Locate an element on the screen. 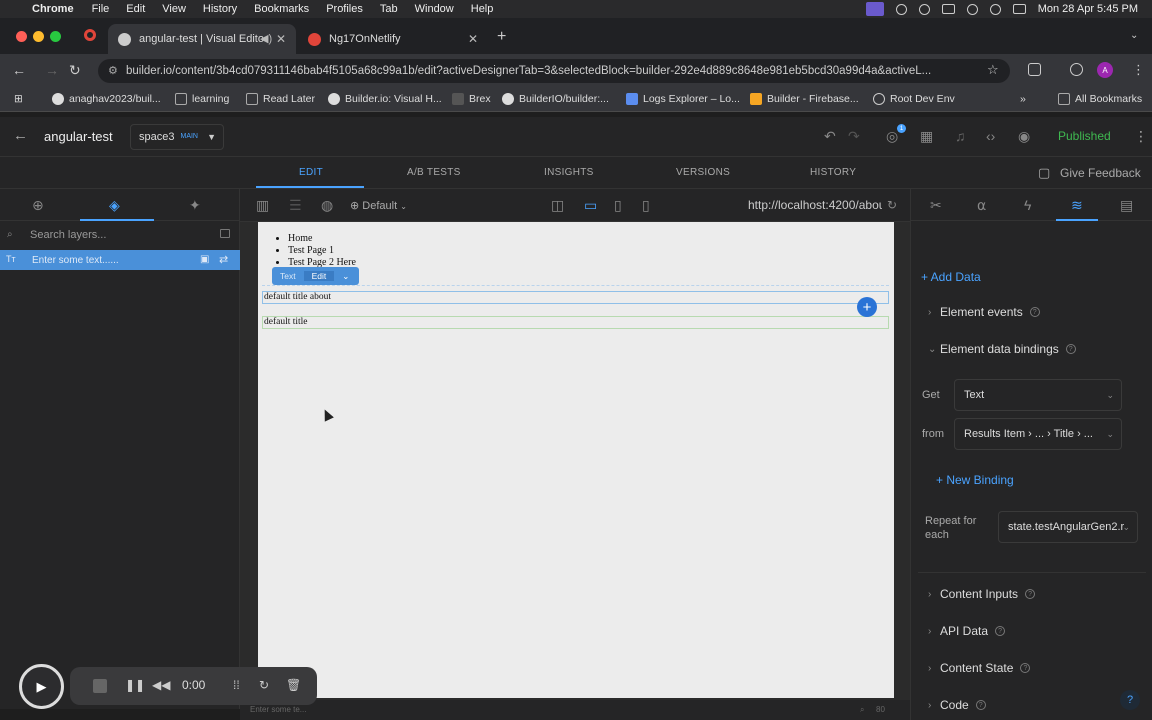 The image size is (1152, 720). window-minimize-icon is located at coordinates (38, 36).